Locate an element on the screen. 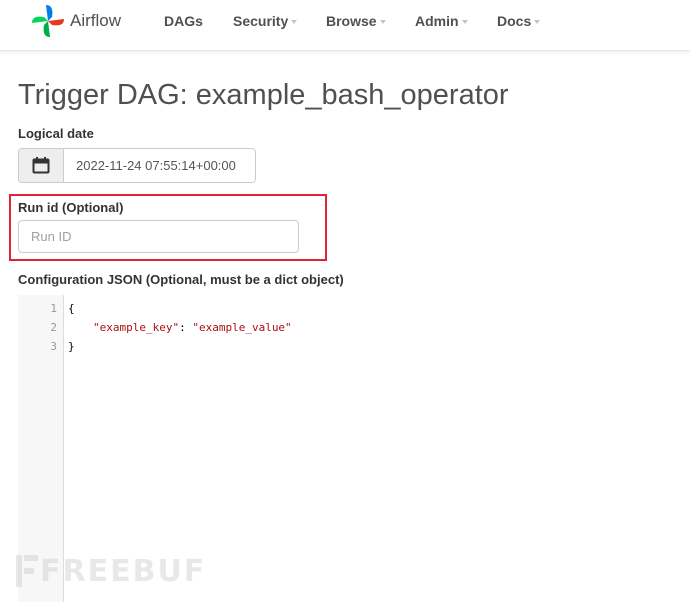  code-line: } is located at coordinates (71, 346).